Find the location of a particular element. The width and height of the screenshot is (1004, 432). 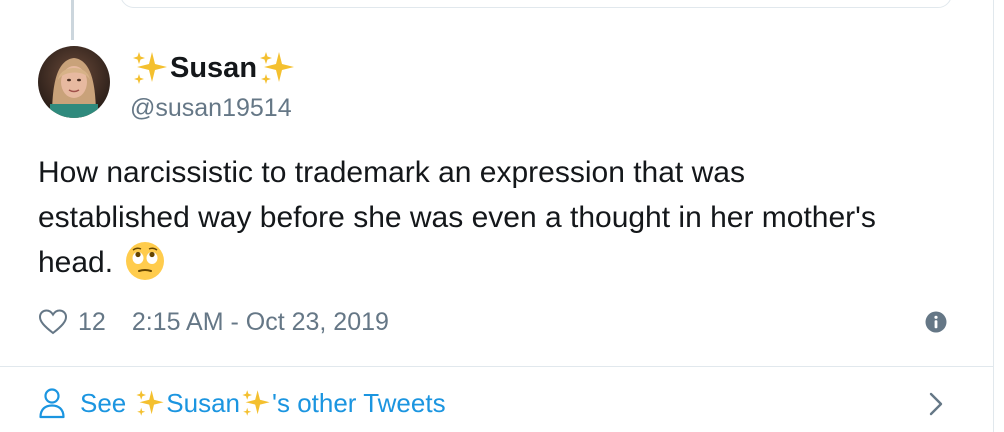

previous-tweet-card-edge is located at coordinates (536, 4).